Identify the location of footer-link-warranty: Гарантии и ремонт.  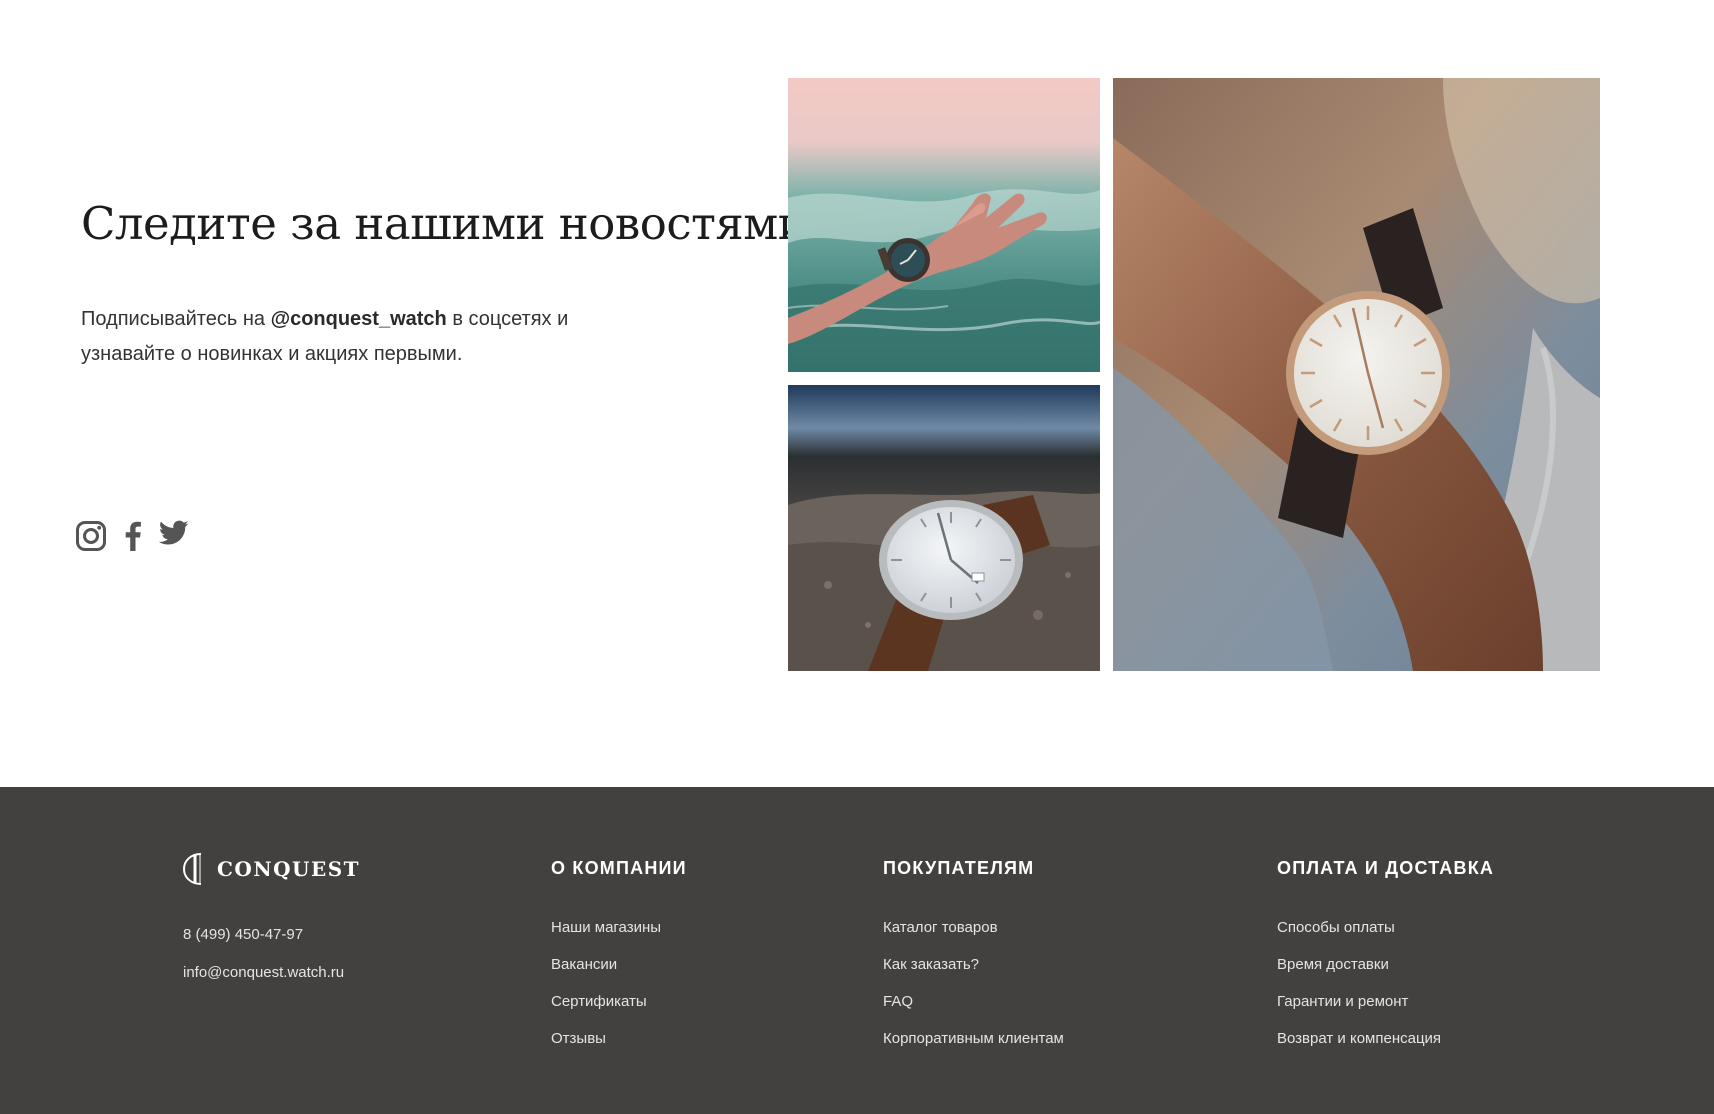
(1385, 1002).